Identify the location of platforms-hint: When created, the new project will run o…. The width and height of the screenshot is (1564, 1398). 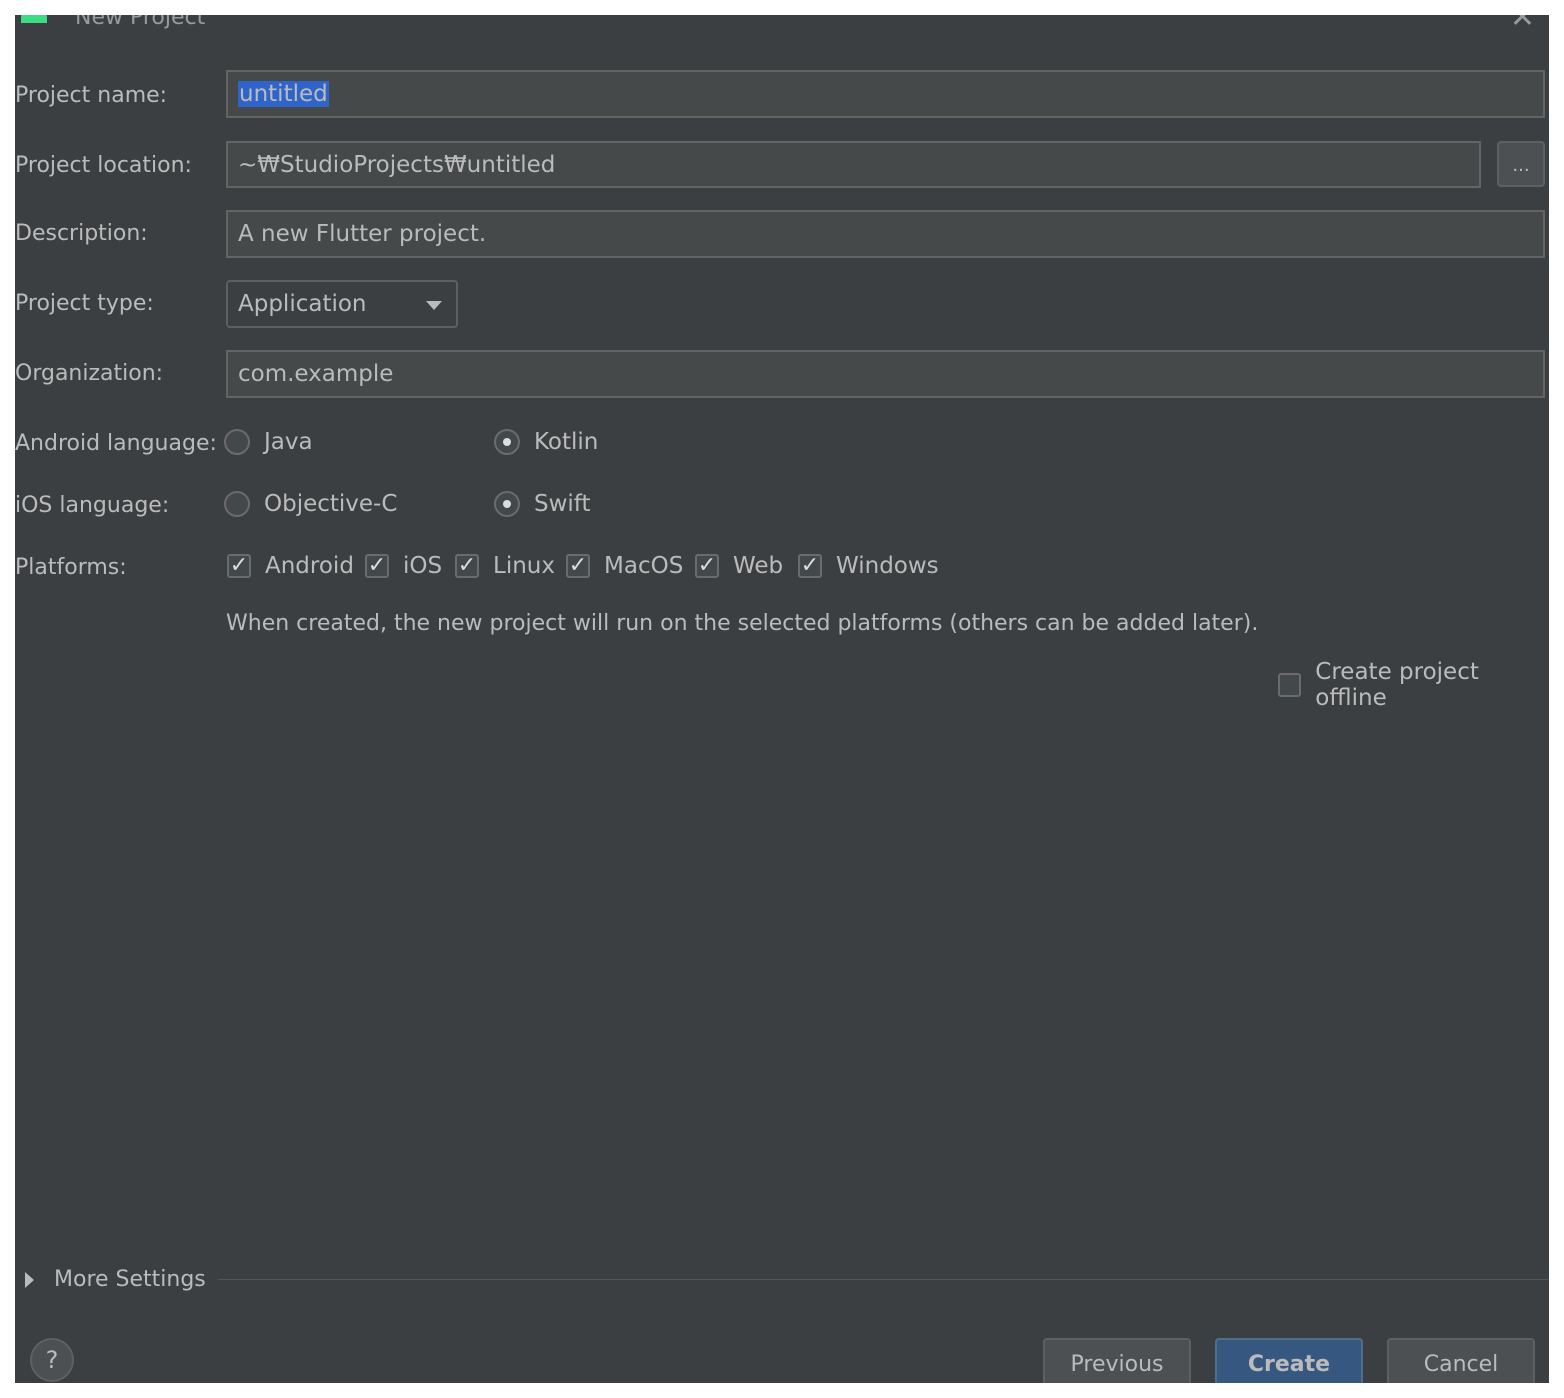
(742, 623).